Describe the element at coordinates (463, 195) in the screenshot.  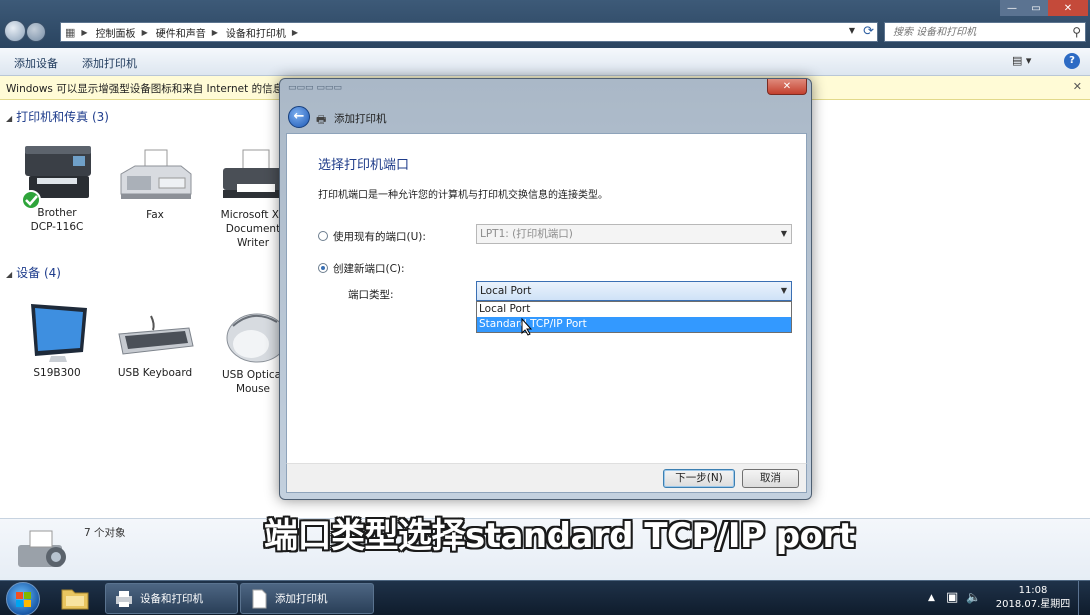
I see `page-description: 打印机端口是一种允许您的计算机与打印机交换信息的连接类型。` at that location.